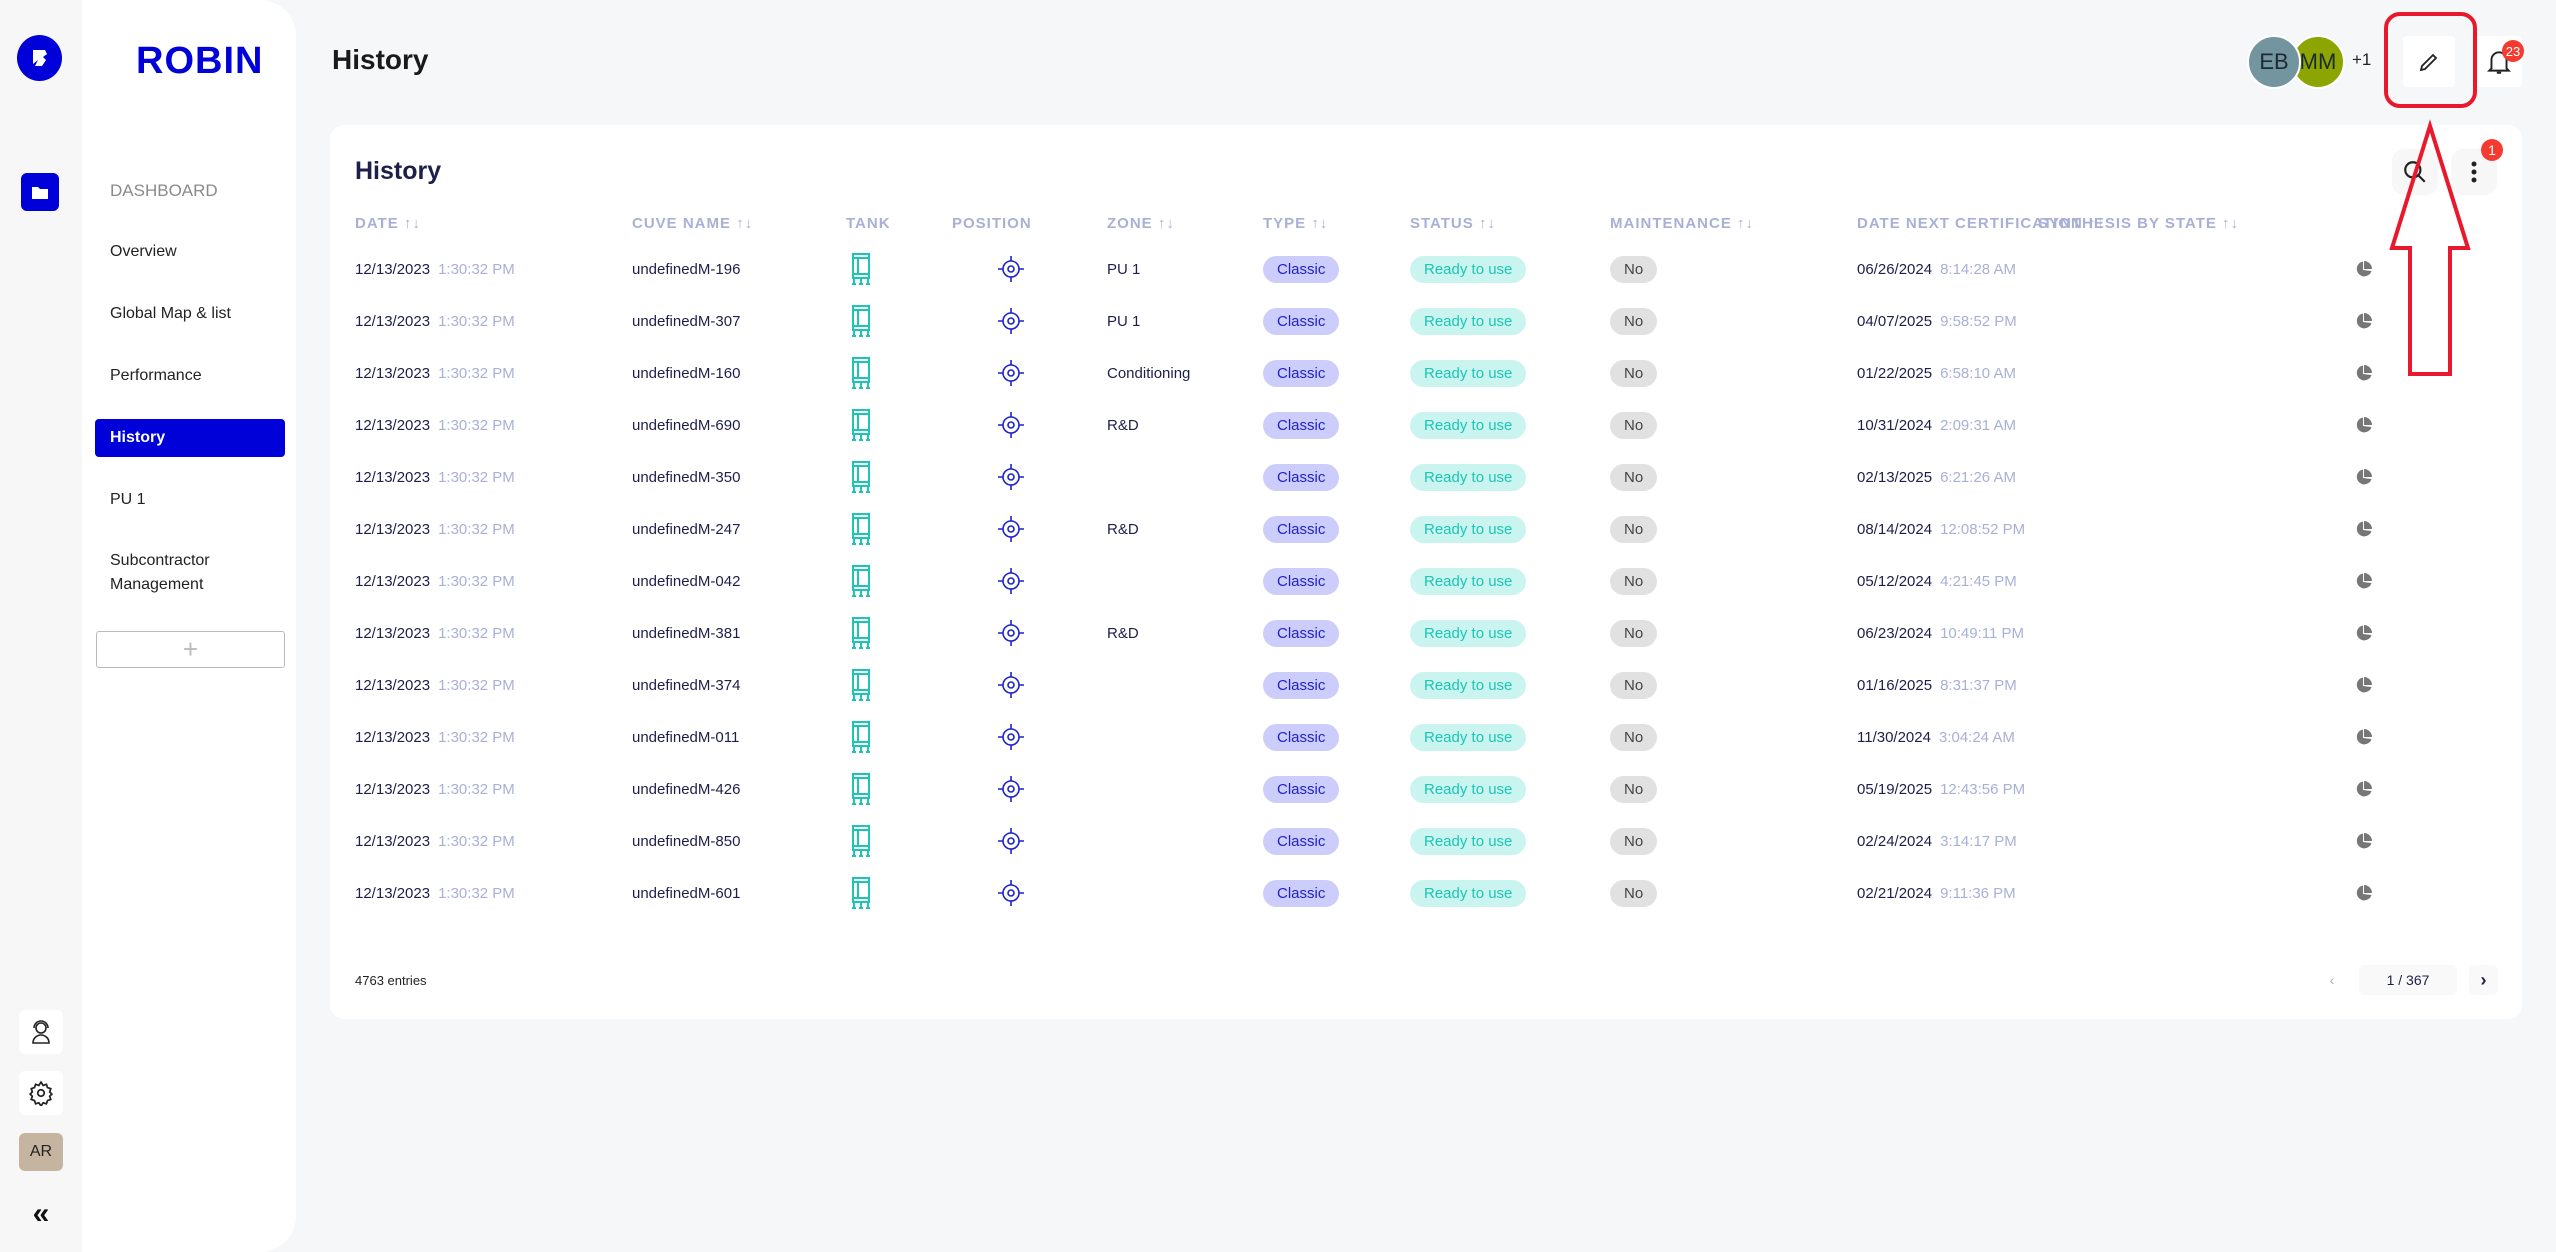 The image size is (2556, 1252). Describe the element at coordinates (2274, 62) in the screenshot. I see `user-avatar-eb: EB` at that location.